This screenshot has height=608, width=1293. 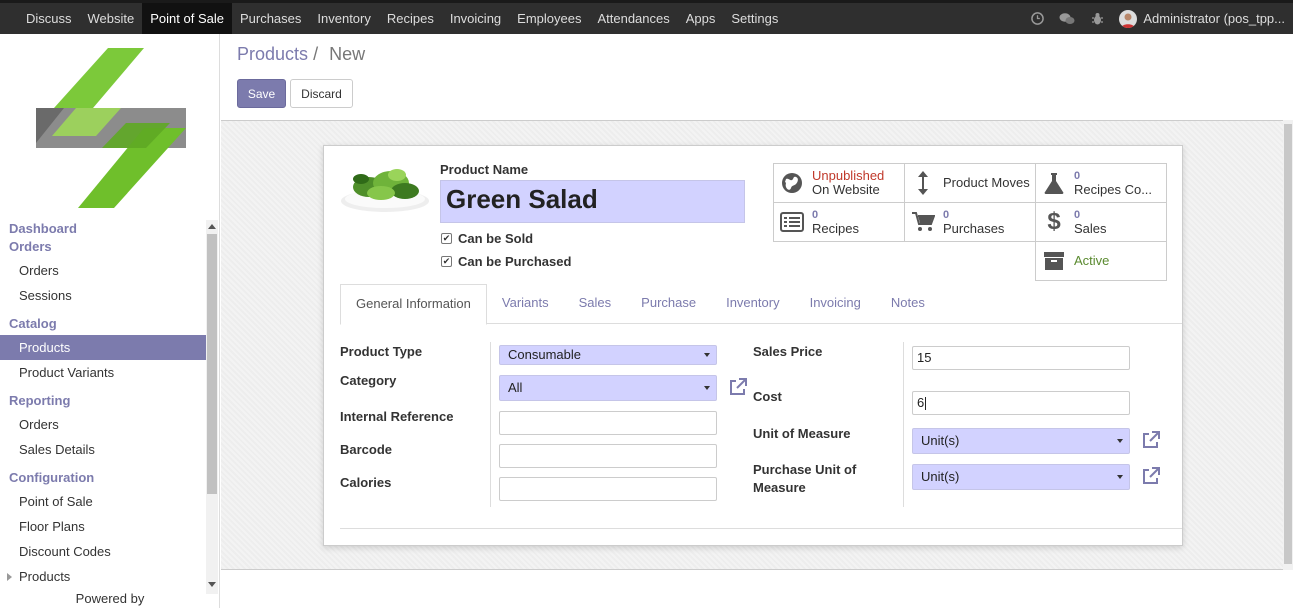 What do you see at coordinates (974, 228) in the screenshot?
I see `purchases-label: Purchases` at bounding box center [974, 228].